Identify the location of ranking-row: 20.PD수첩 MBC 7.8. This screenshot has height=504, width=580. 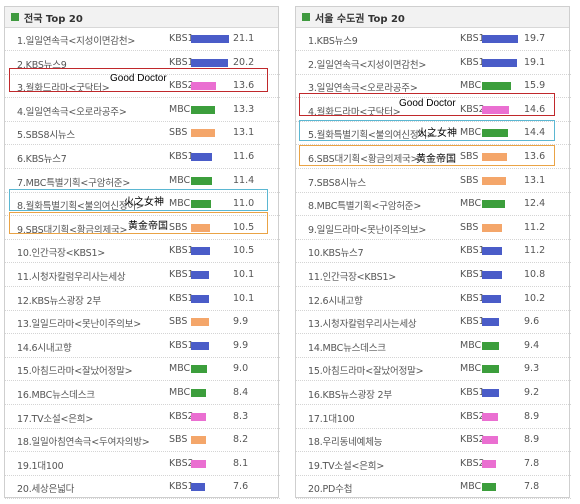
(433, 488).